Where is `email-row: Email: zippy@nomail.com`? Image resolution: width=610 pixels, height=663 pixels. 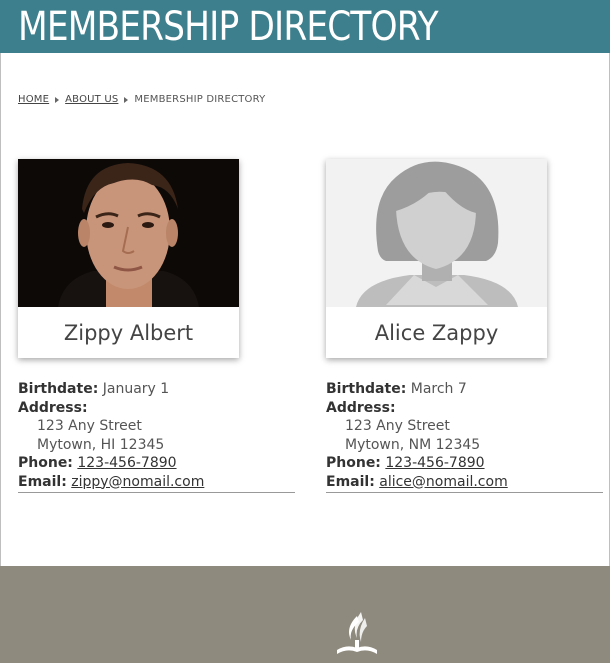
email-row: Email: zippy@nomail.com is located at coordinates (156, 483).